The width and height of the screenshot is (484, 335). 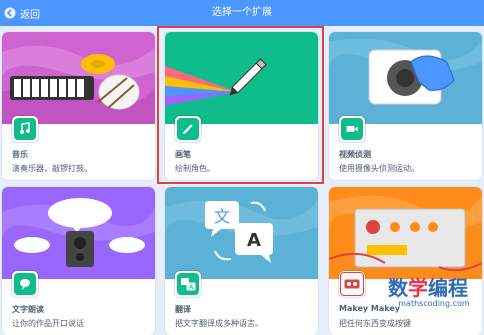 What do you see at coordinates (241, 233) in the screenshot?
I see `translate-illustration: 文 A` at bounding box center [241, 233].